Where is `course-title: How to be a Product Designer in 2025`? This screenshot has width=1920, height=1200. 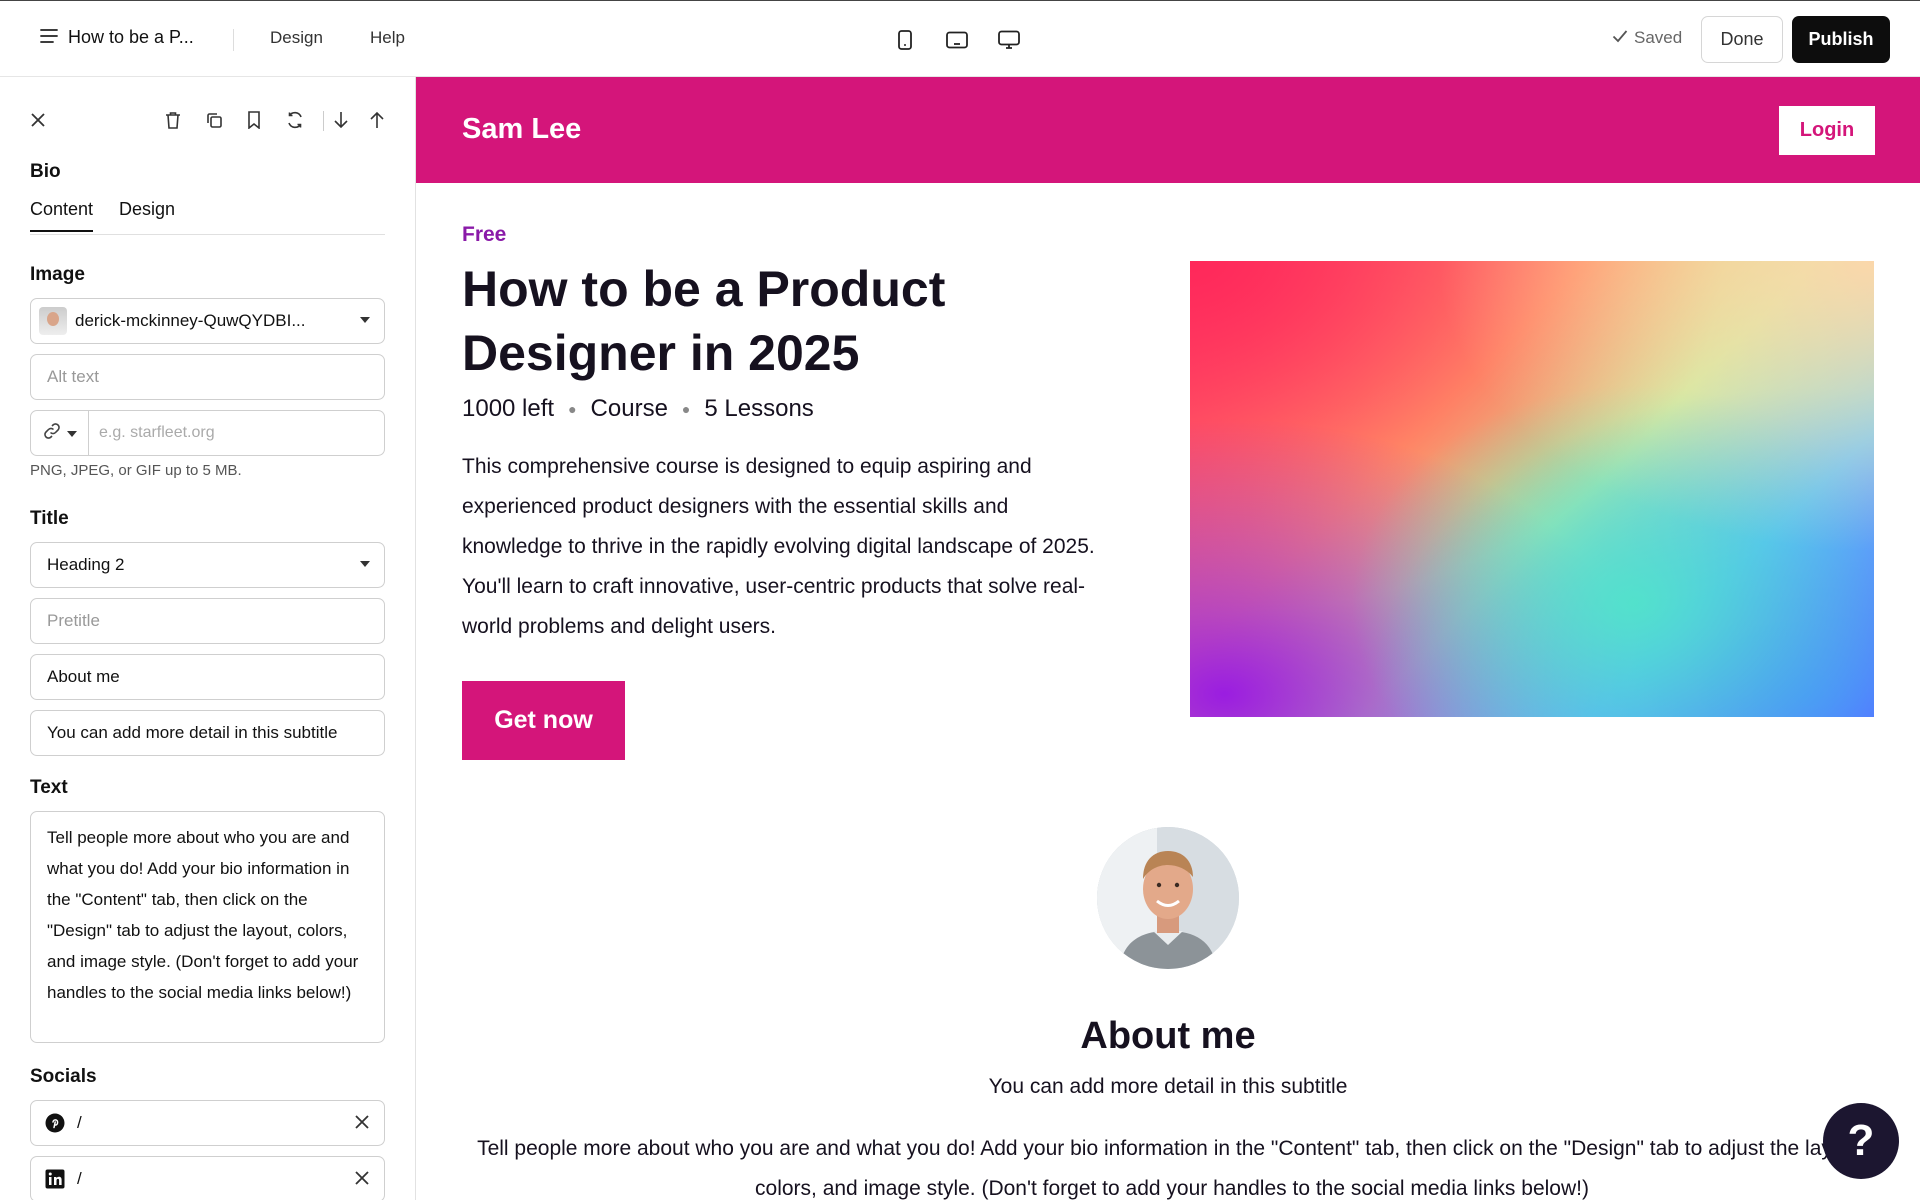
course-title: How to be a Product Designer in 2025 is located at coordinates (704, 321).